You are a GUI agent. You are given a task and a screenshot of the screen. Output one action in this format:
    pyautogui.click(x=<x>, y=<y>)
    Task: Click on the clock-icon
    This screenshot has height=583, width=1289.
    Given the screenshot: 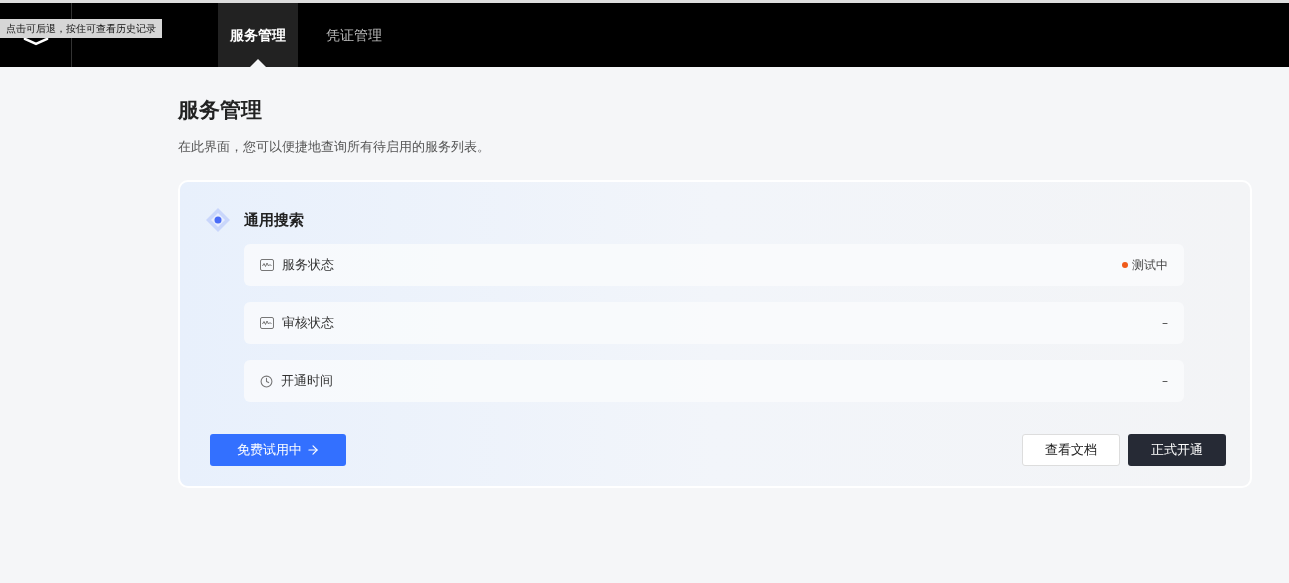 What is the action you would take?
    pyautogui.click(x=266, y=381)
    